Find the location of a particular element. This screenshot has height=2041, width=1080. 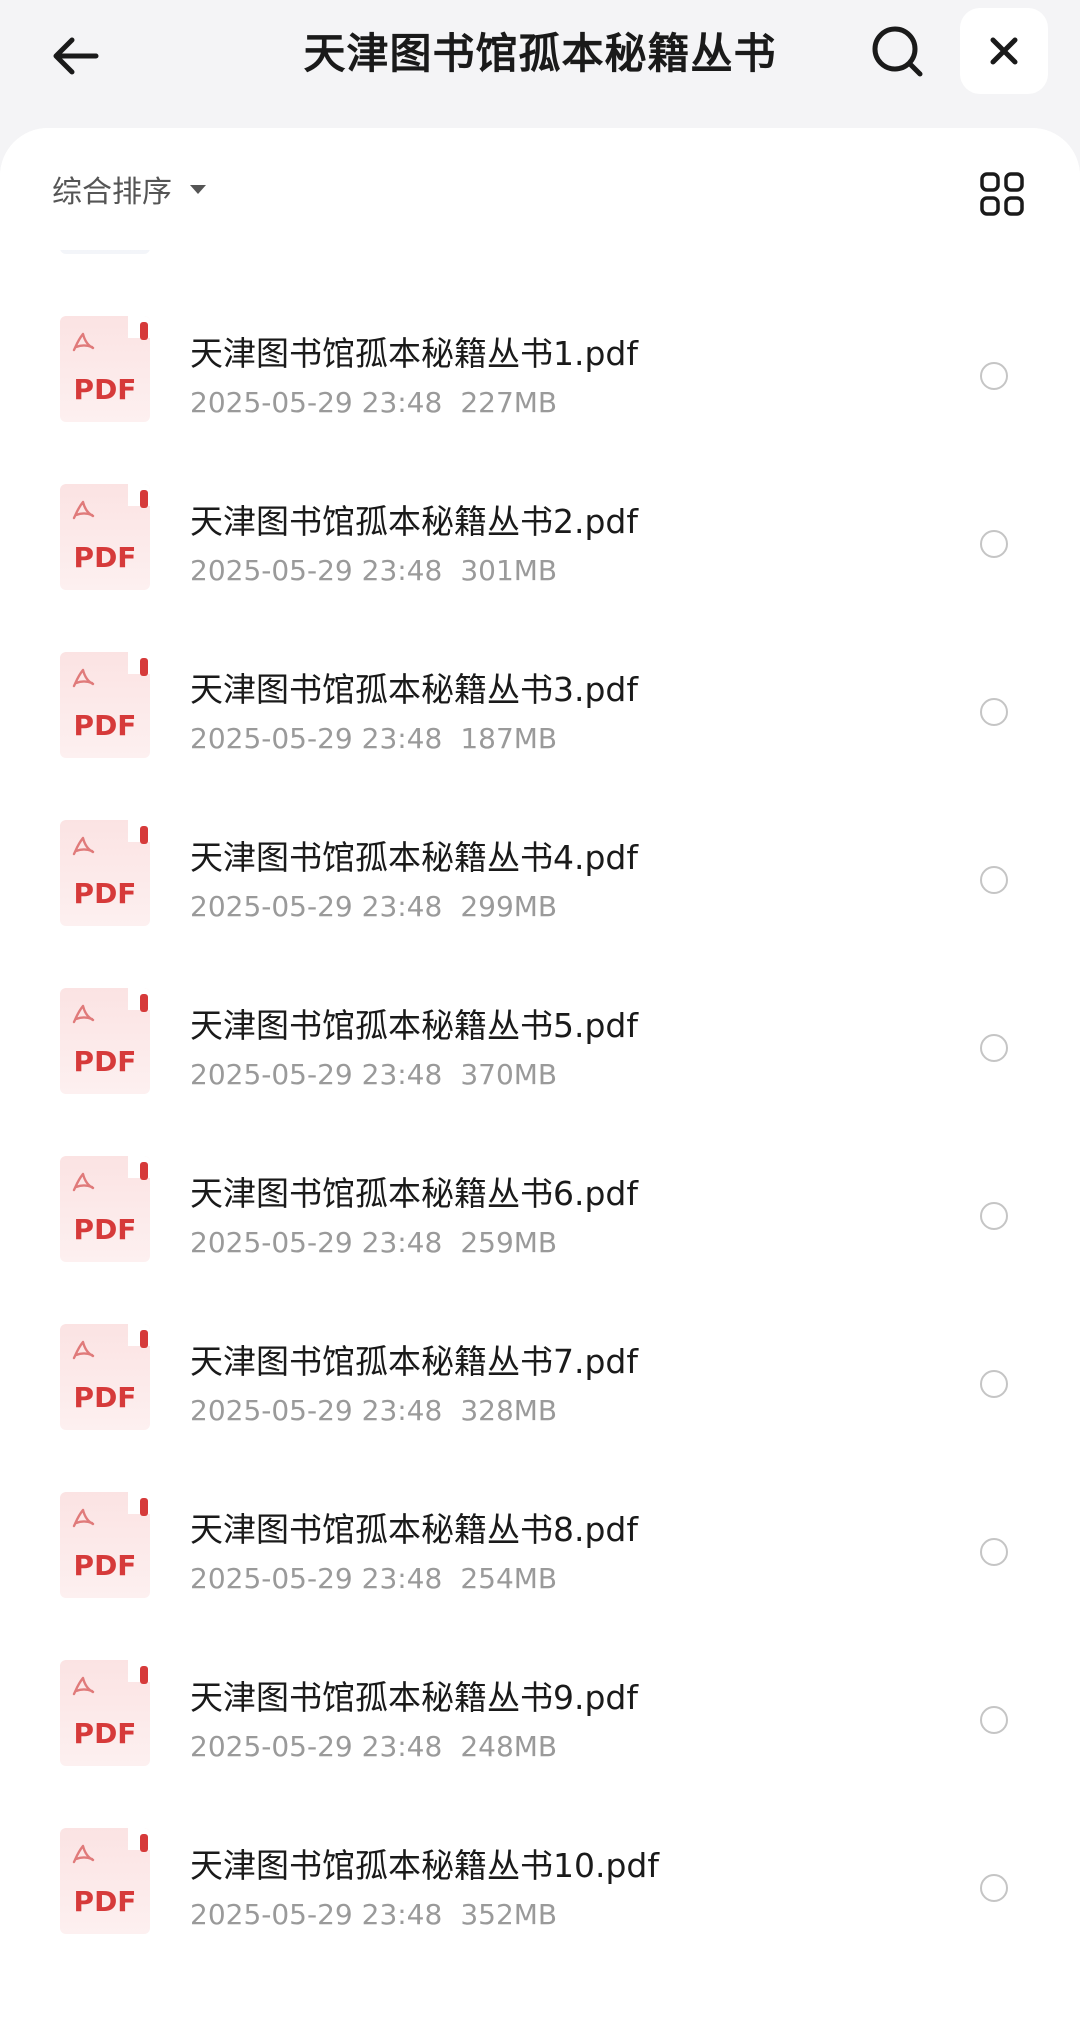

file-name-text: 天津图书馆孤本秘籍丛书9.pdf is located at coordinates (414, 1697).